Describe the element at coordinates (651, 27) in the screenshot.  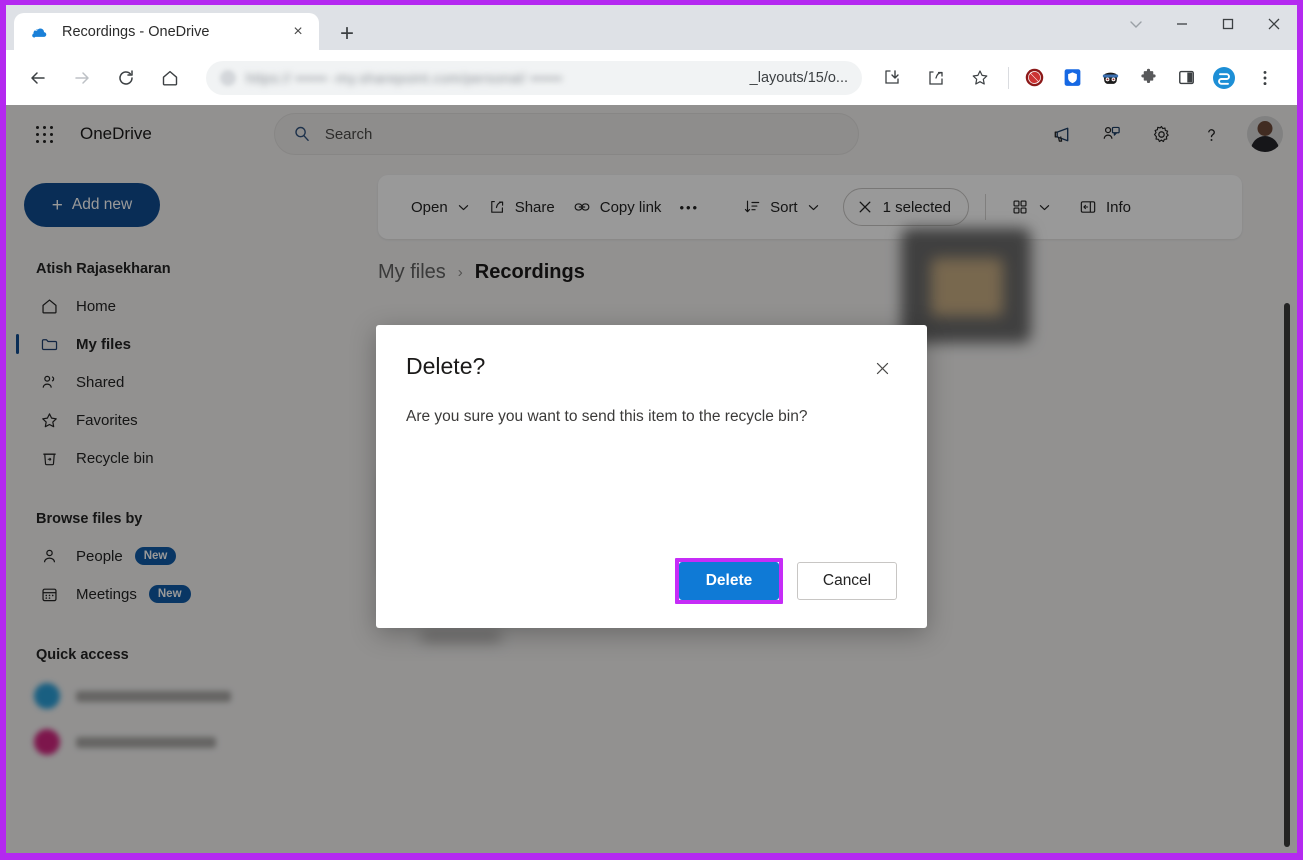
I see `browser-tab-strip: Recordings - OneDrive × +` at that location.